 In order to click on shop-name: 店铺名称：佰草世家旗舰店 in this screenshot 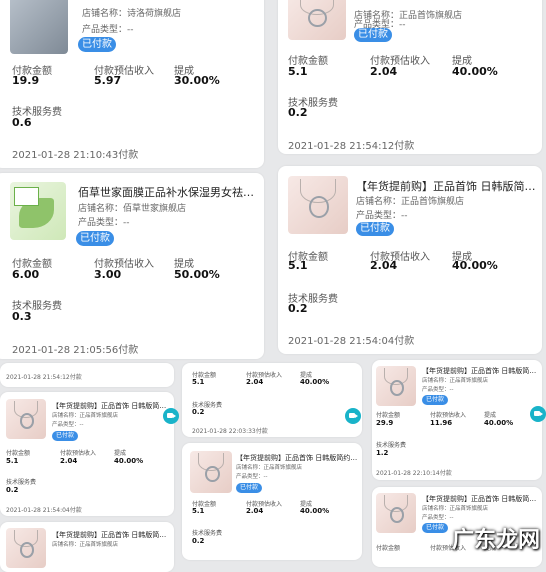, I will do `click(132, 209)`.